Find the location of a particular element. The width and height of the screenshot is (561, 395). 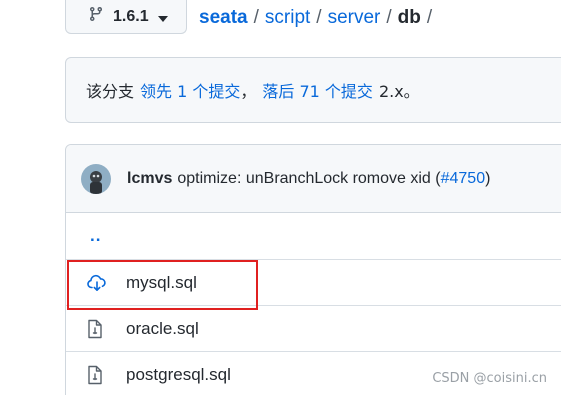

triangle-down-icon is located at coordinates (167, 18).